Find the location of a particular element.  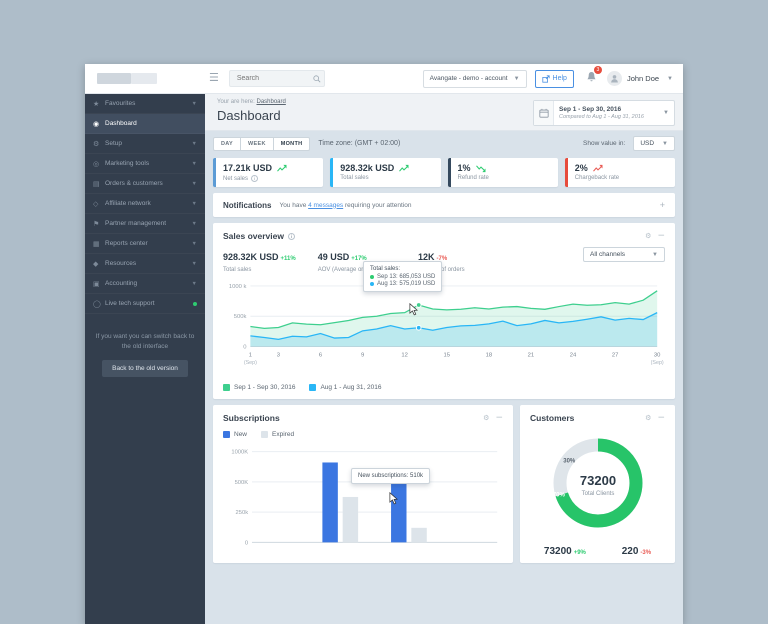

svg-text: 1 is located at coordinates (250, 355).